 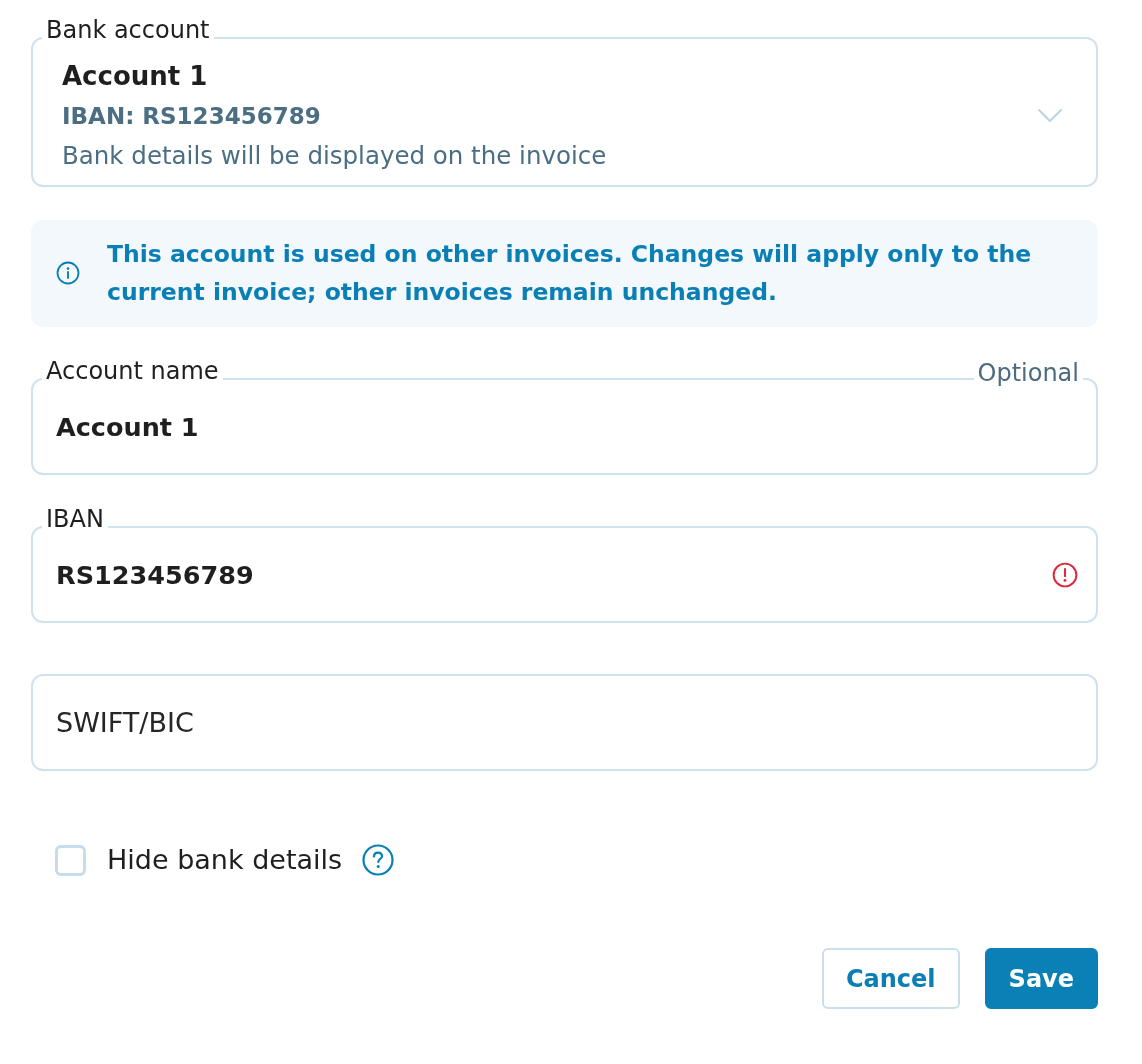 I want to click on chevron-down-icon, so click(x=1050, y=115).